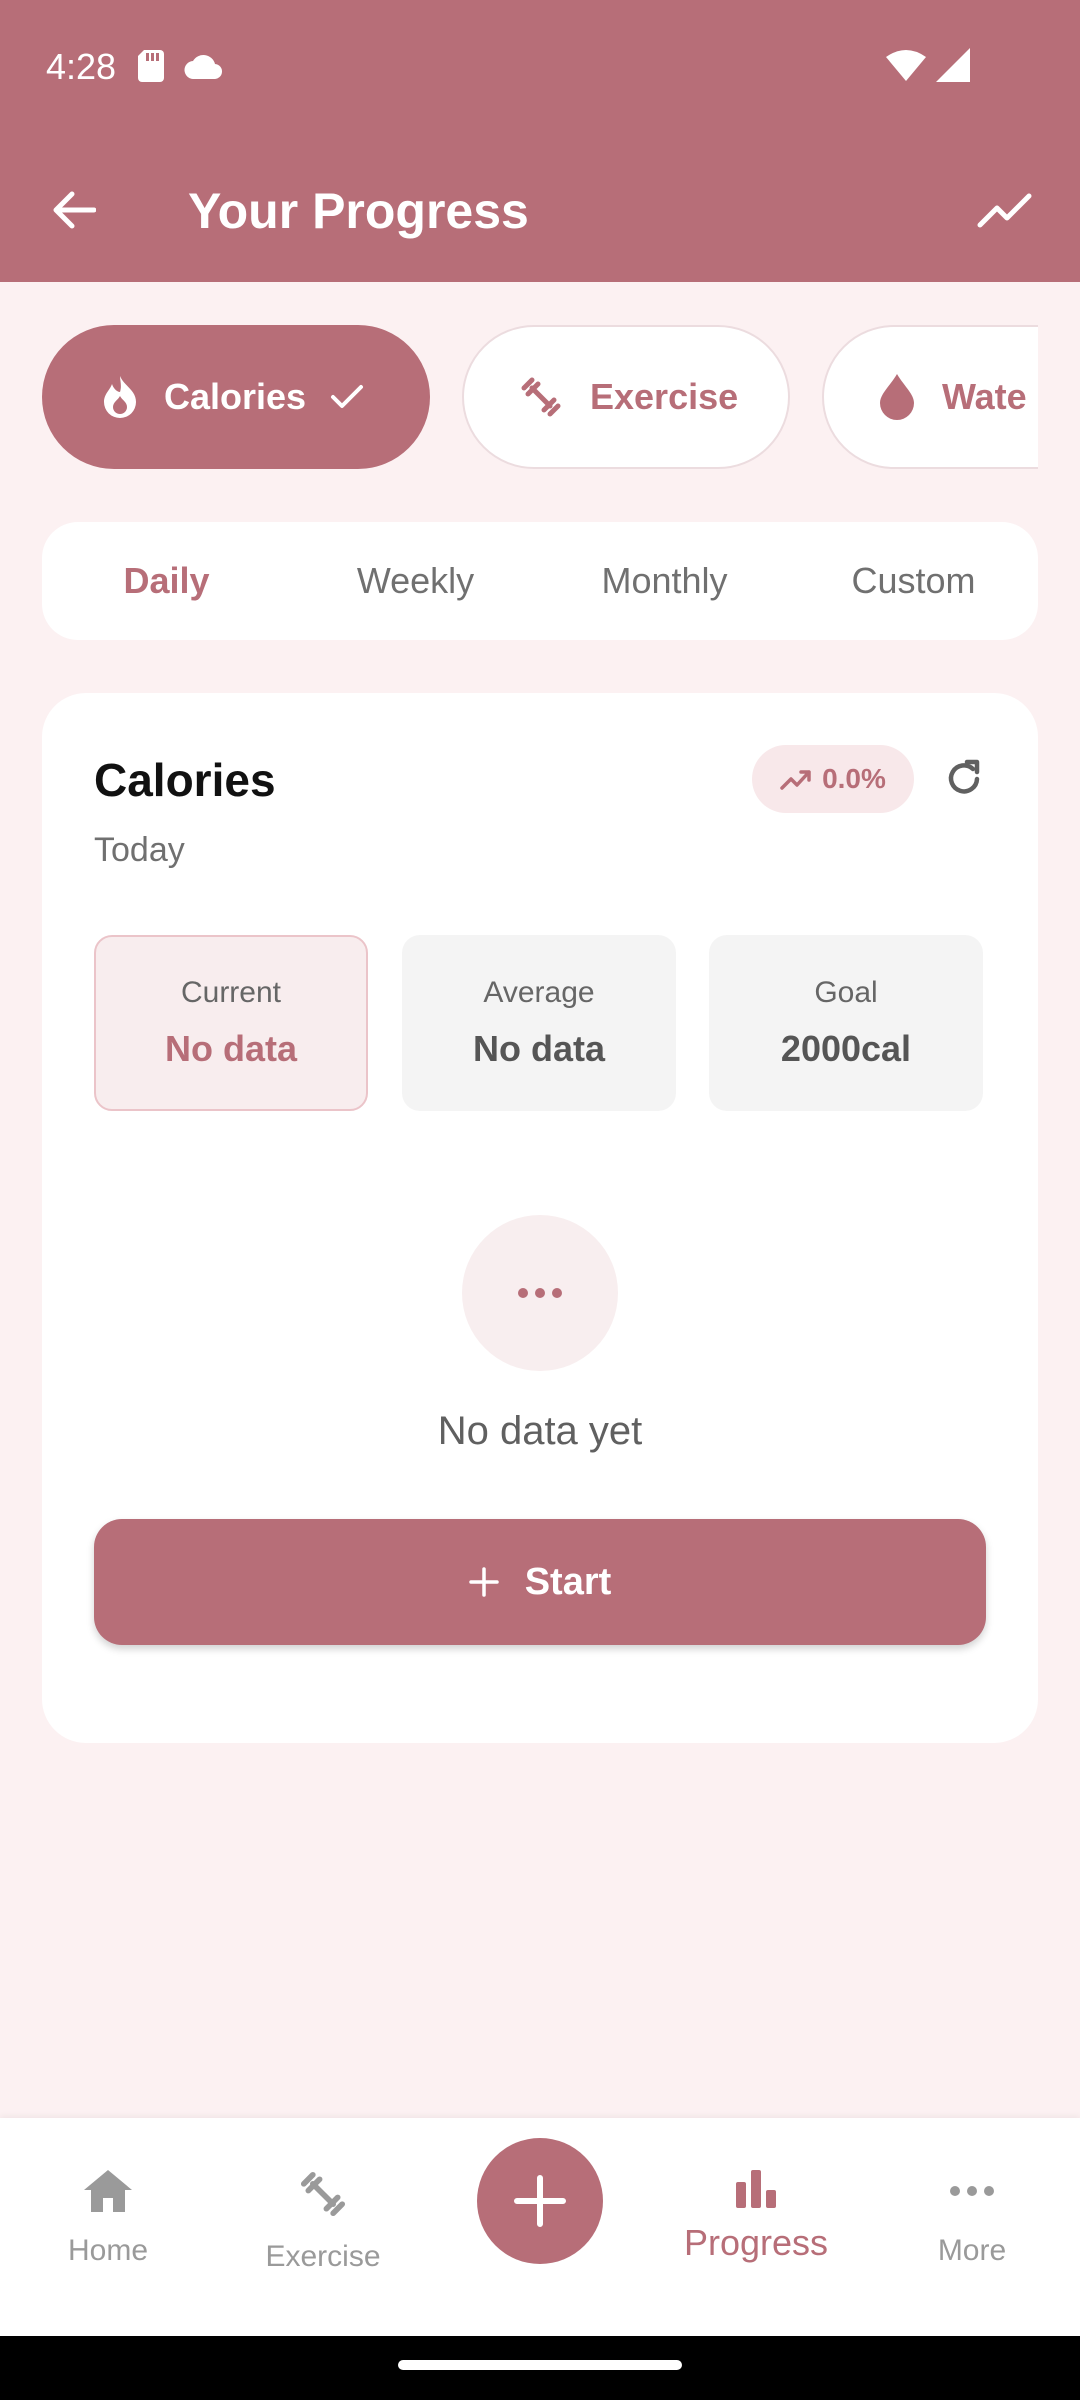 This screenshot has width=1080, height=2400. I want to click on bottom-navigation: Home Exercise Progress More, so click(540, 2227).